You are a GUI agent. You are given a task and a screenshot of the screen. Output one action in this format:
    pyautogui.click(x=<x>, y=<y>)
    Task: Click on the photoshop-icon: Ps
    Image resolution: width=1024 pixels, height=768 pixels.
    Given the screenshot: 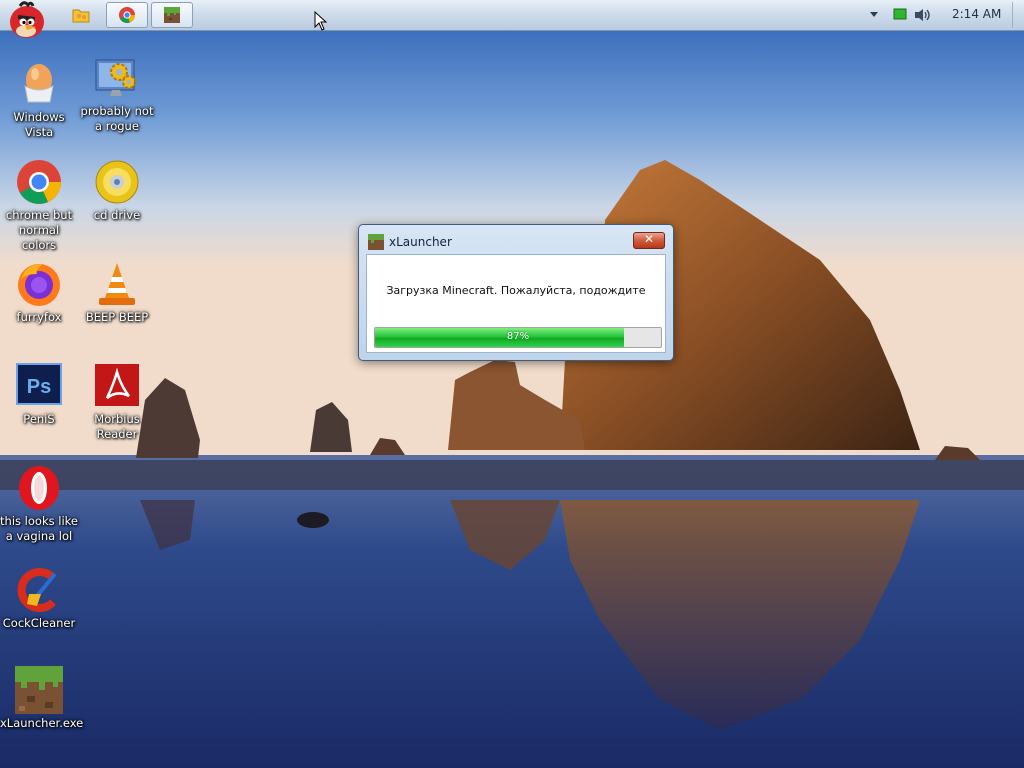 What is the action you would take?
    pyautogui.click(x=39, y=384)
    